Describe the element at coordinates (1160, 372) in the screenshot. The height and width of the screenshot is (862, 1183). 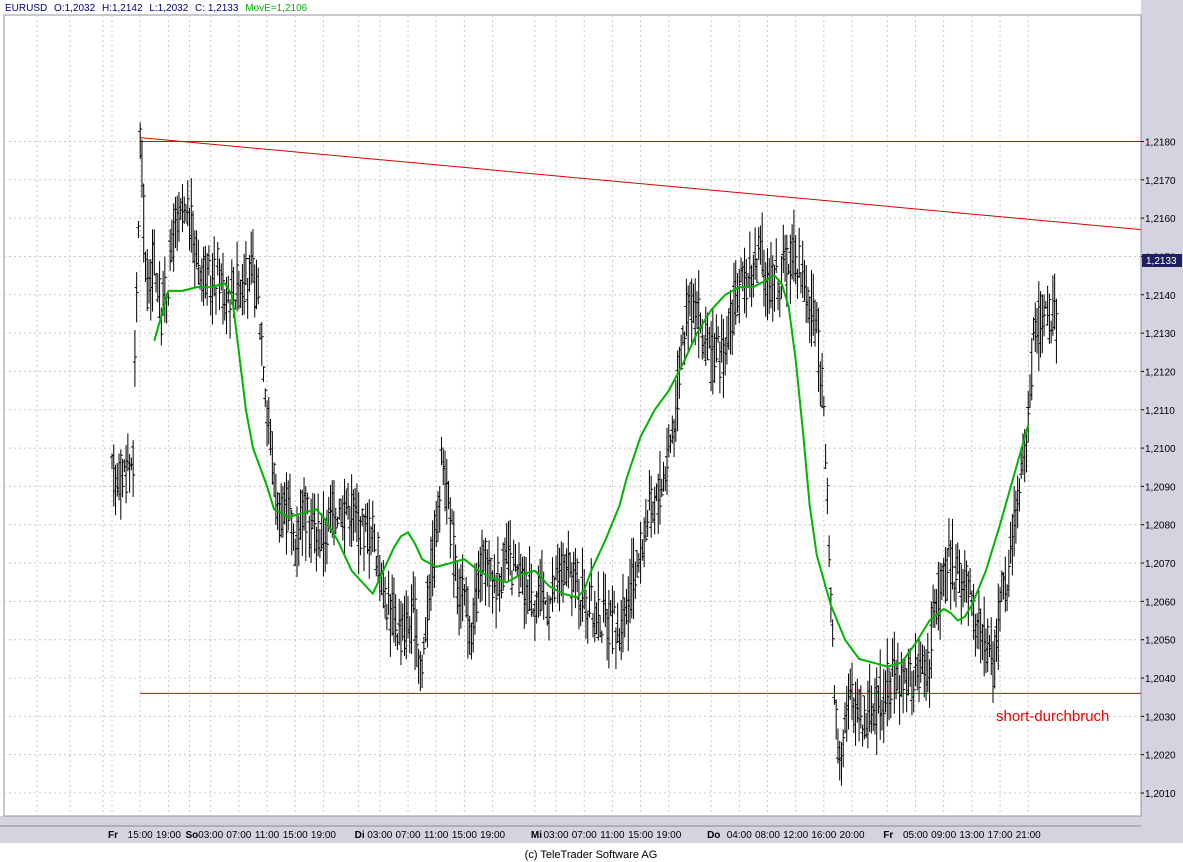
I see `y-tick-label: 1,2120` at that location.